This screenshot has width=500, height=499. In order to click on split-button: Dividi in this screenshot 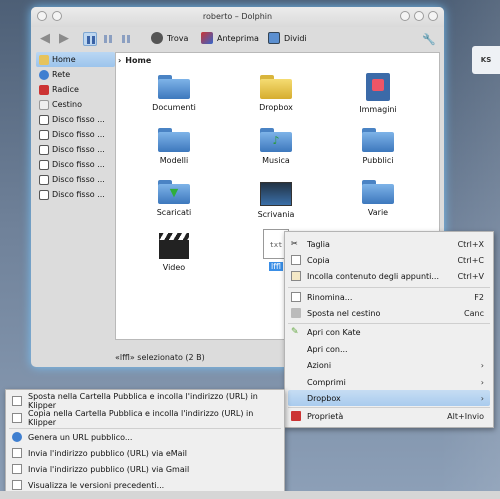, I will do `click(287, 38)`.